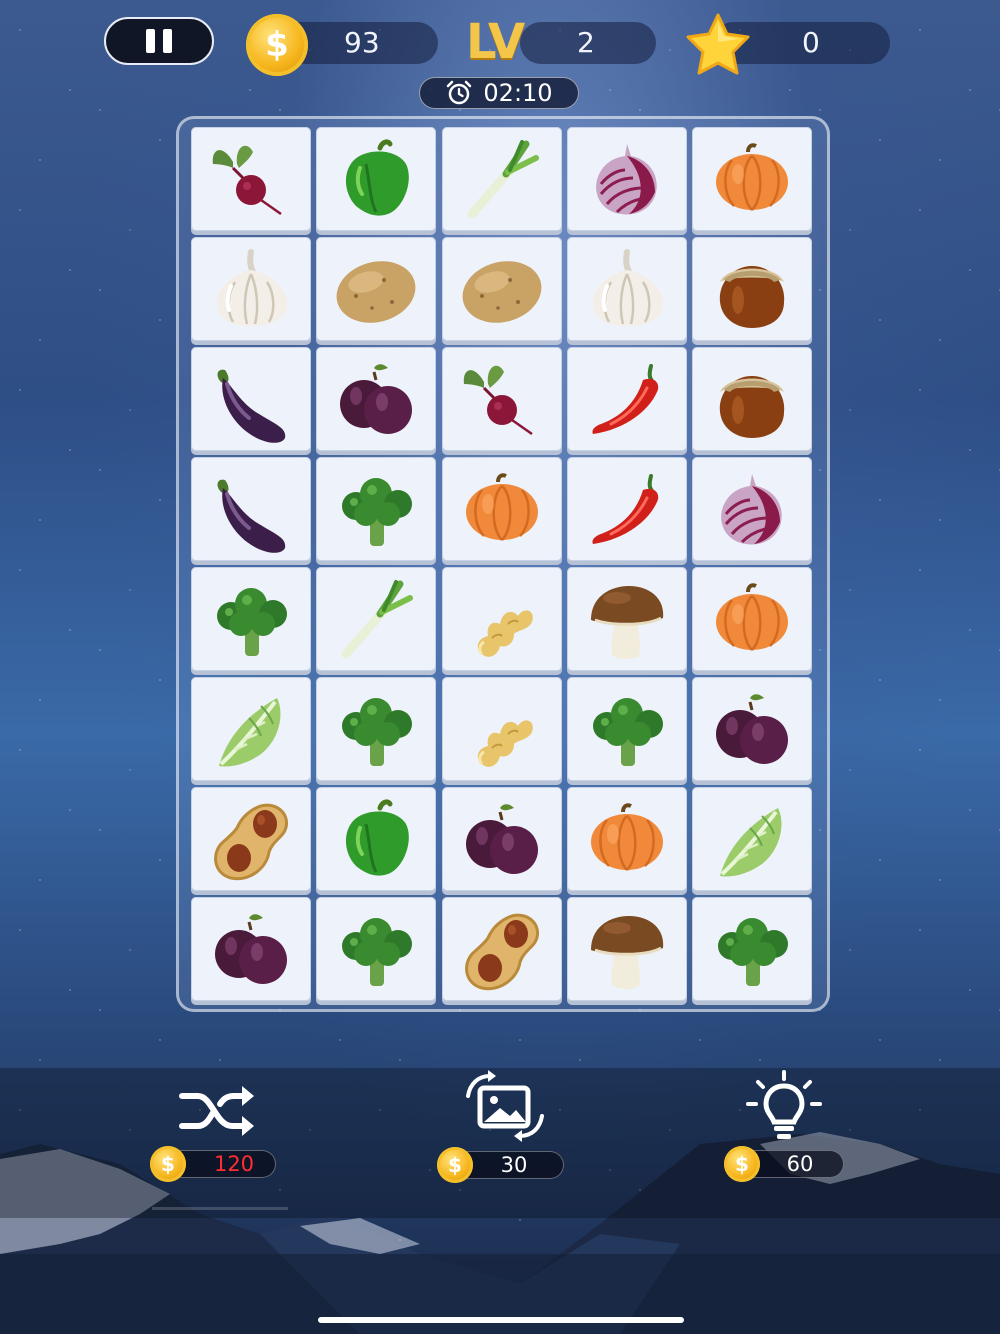  I want to click on home-indicator, so click(501, 1320).